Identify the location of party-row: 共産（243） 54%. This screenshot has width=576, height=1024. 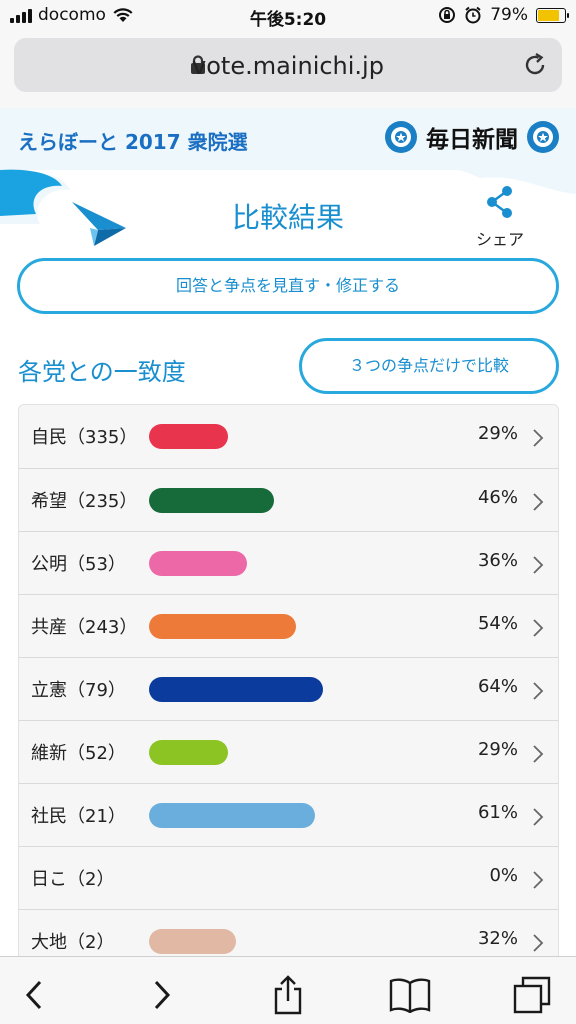
(288, 625).